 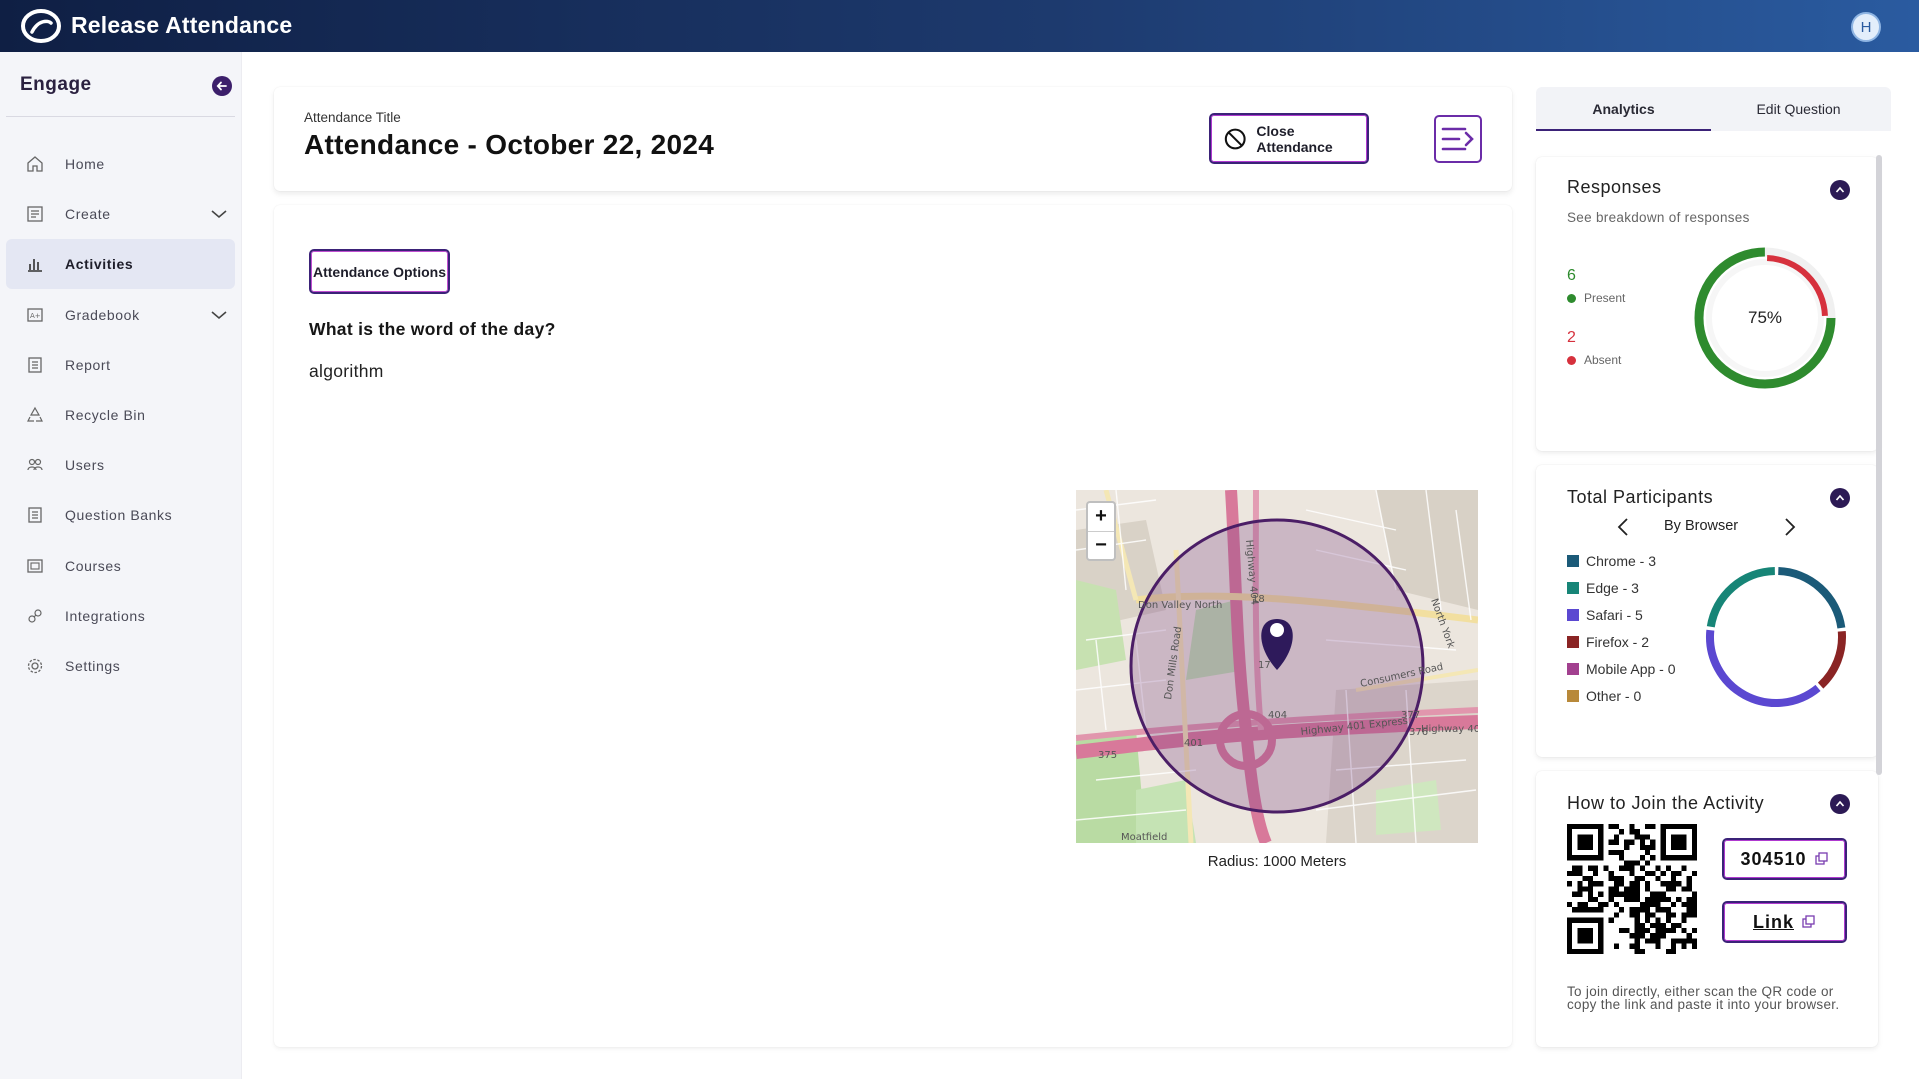 I want to click on page-title: Attendance - October 22, 2024, so click(x=509, y=144).